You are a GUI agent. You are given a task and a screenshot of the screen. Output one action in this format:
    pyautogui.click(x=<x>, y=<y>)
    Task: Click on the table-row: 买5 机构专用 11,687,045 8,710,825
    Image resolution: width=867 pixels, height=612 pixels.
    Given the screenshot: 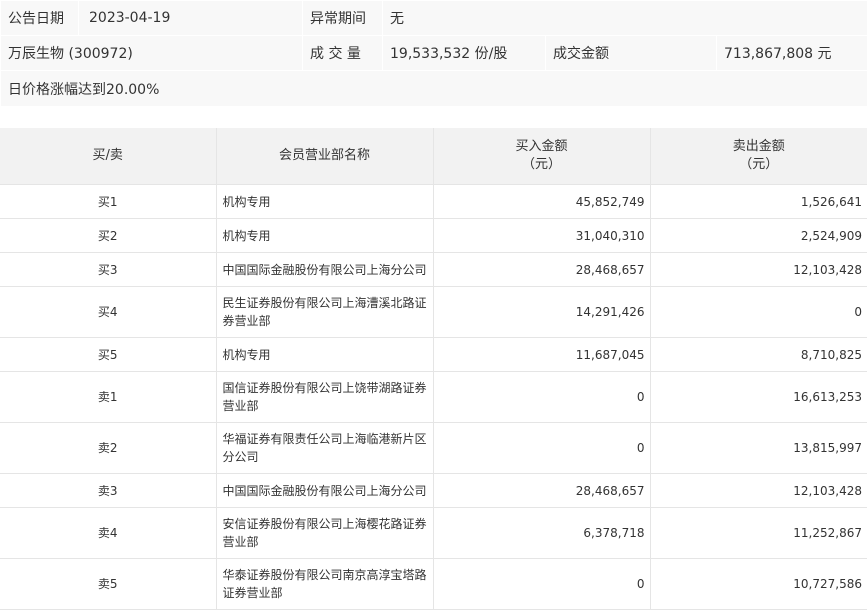 What is the action you would take?
    pyautogui.click(x=433, y=354)
    